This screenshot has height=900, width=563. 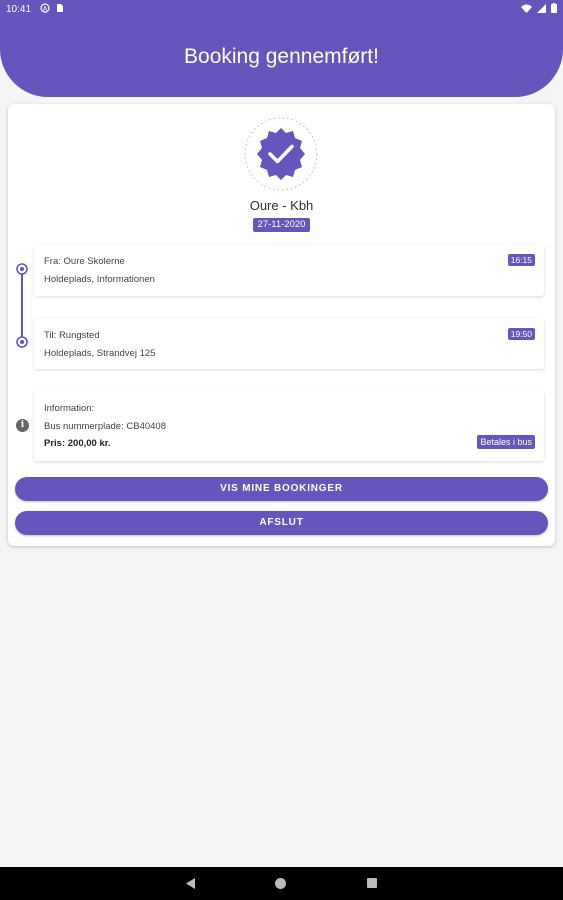 I want to click on finish-button: AFSLUT, so click(x=281, y=523).